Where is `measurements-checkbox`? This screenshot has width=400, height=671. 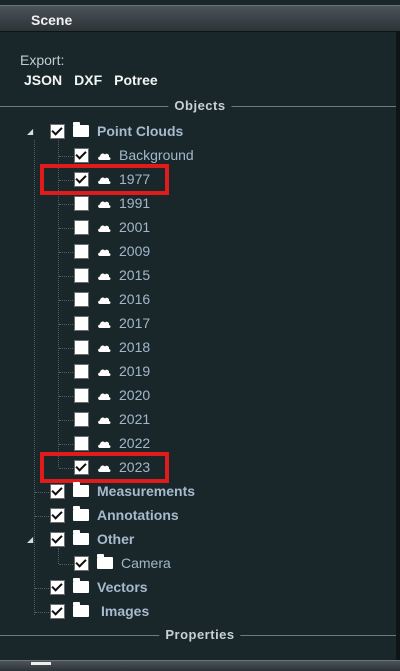 measurements-checkbox is located at coordinates (57, 491).